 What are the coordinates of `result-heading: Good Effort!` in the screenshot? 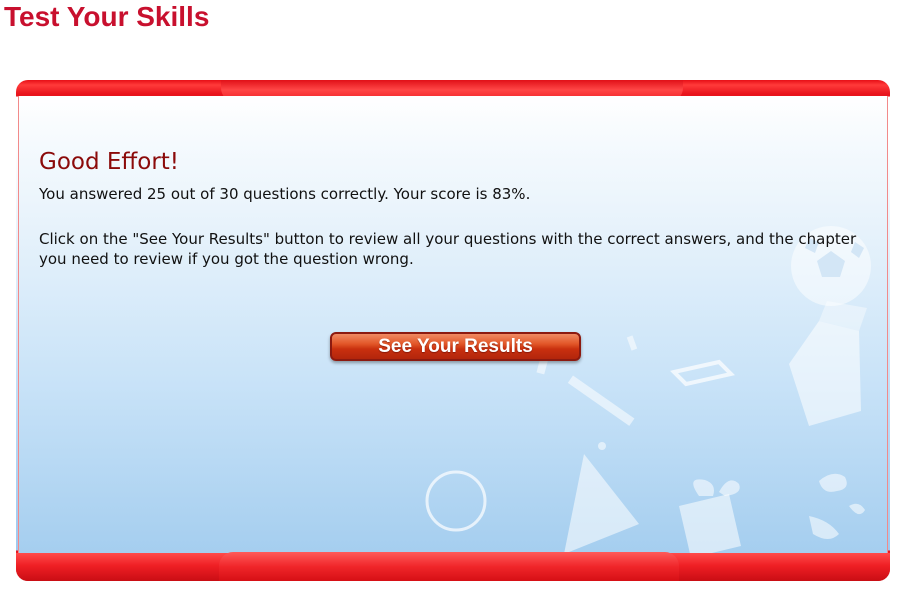 It's located at (109, 162).